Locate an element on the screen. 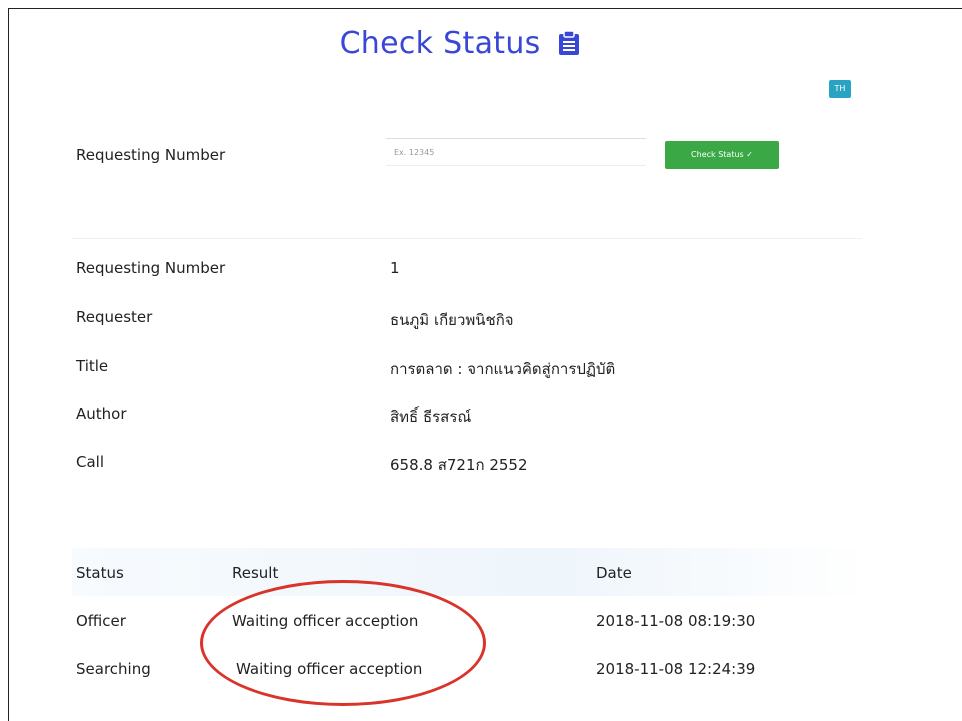 Image resolution: width=962 pixels, height=721 pixels. detail-label: Author is located at coordinates (101, 414).